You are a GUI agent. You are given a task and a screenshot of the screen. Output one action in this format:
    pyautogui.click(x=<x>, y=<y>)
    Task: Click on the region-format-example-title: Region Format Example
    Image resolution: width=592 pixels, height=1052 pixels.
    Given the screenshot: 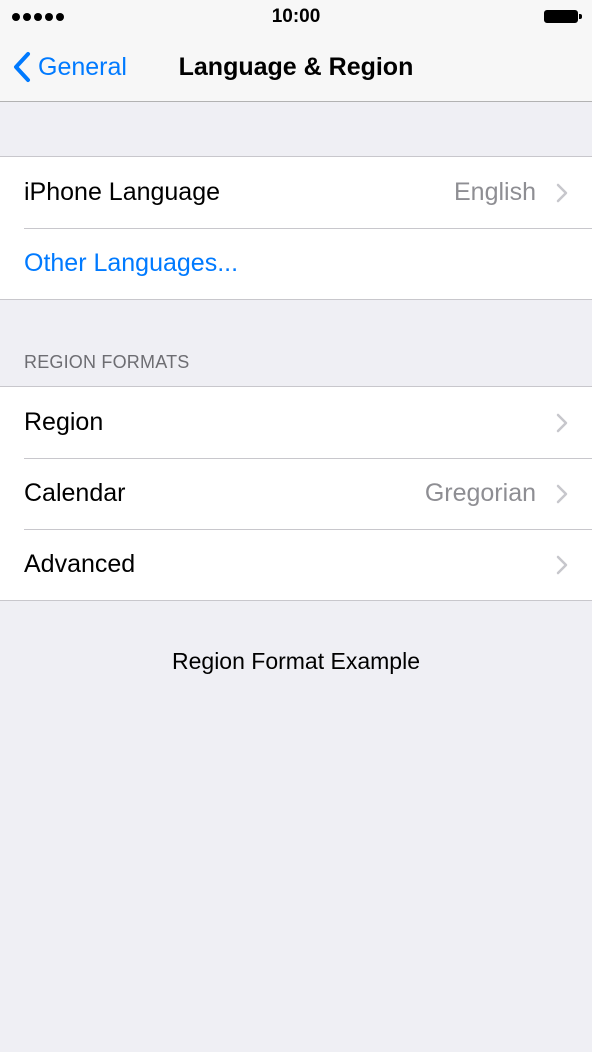 What is the action you would take?
    pyautogui.click(x=296, y=661)
    